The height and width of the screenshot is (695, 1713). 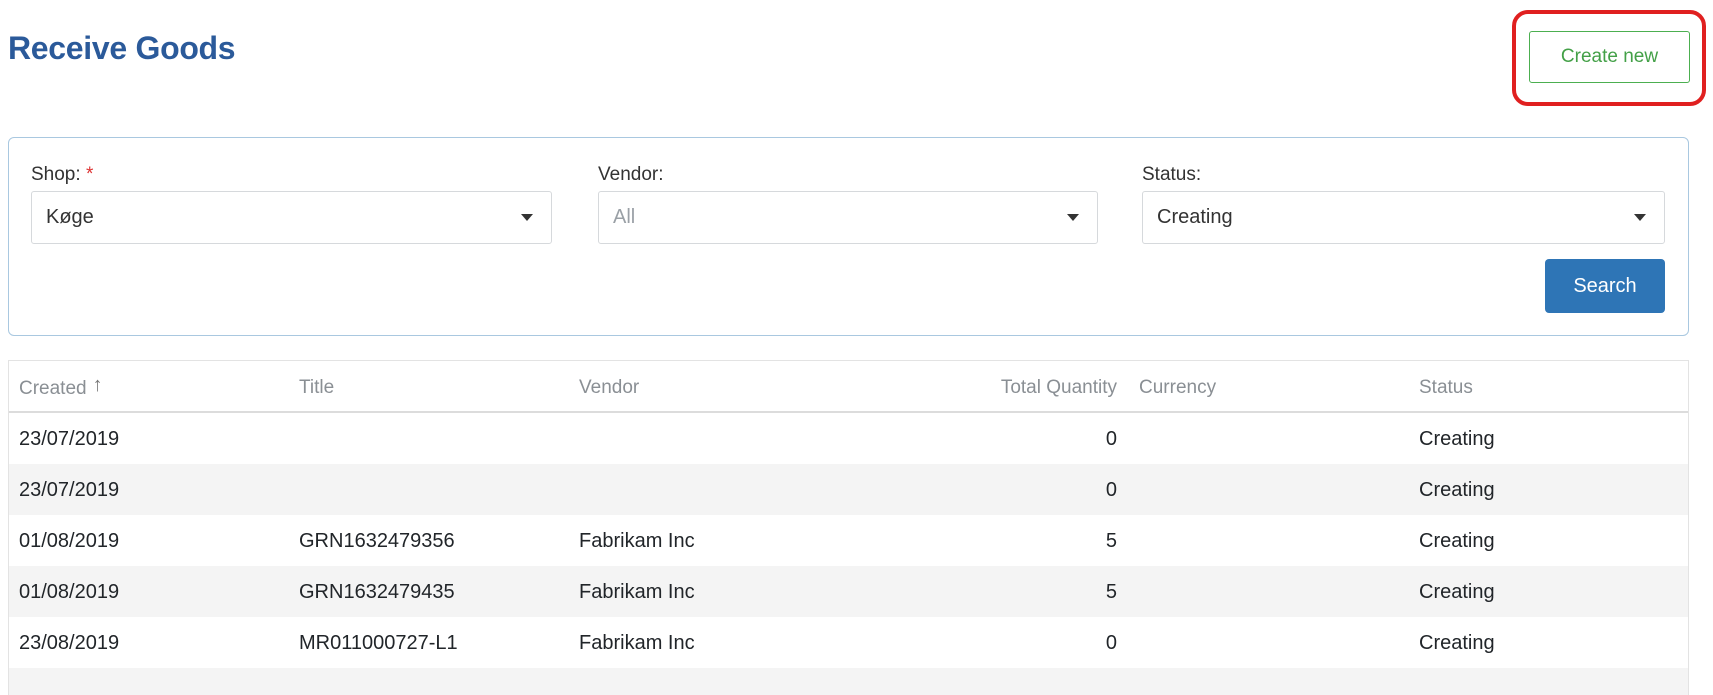 I want to click on cell-title: GRN1632479356, so click(x=377, y=541).